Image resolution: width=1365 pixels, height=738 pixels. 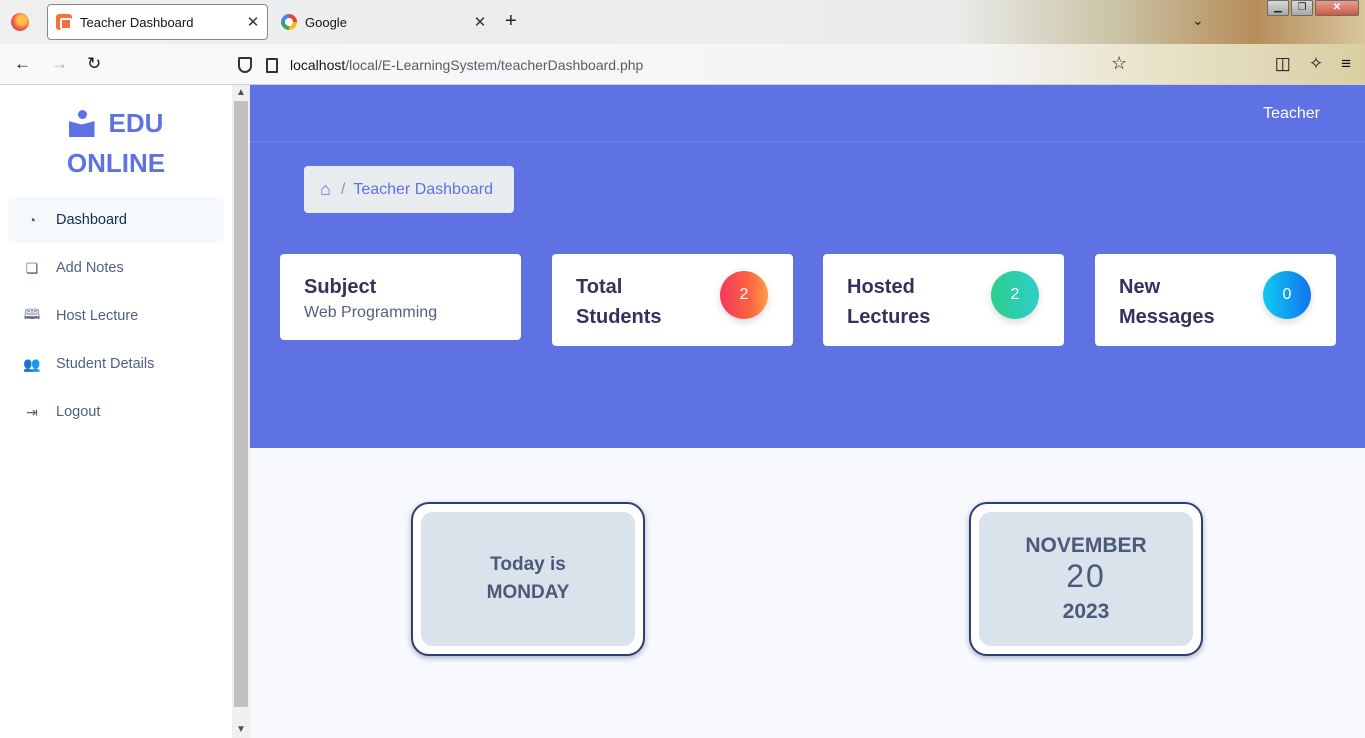 What do you see at coordinates (371, 312) in the screenshot?
I see `subject-value: Web Programming` at bounding box center [371, 312].